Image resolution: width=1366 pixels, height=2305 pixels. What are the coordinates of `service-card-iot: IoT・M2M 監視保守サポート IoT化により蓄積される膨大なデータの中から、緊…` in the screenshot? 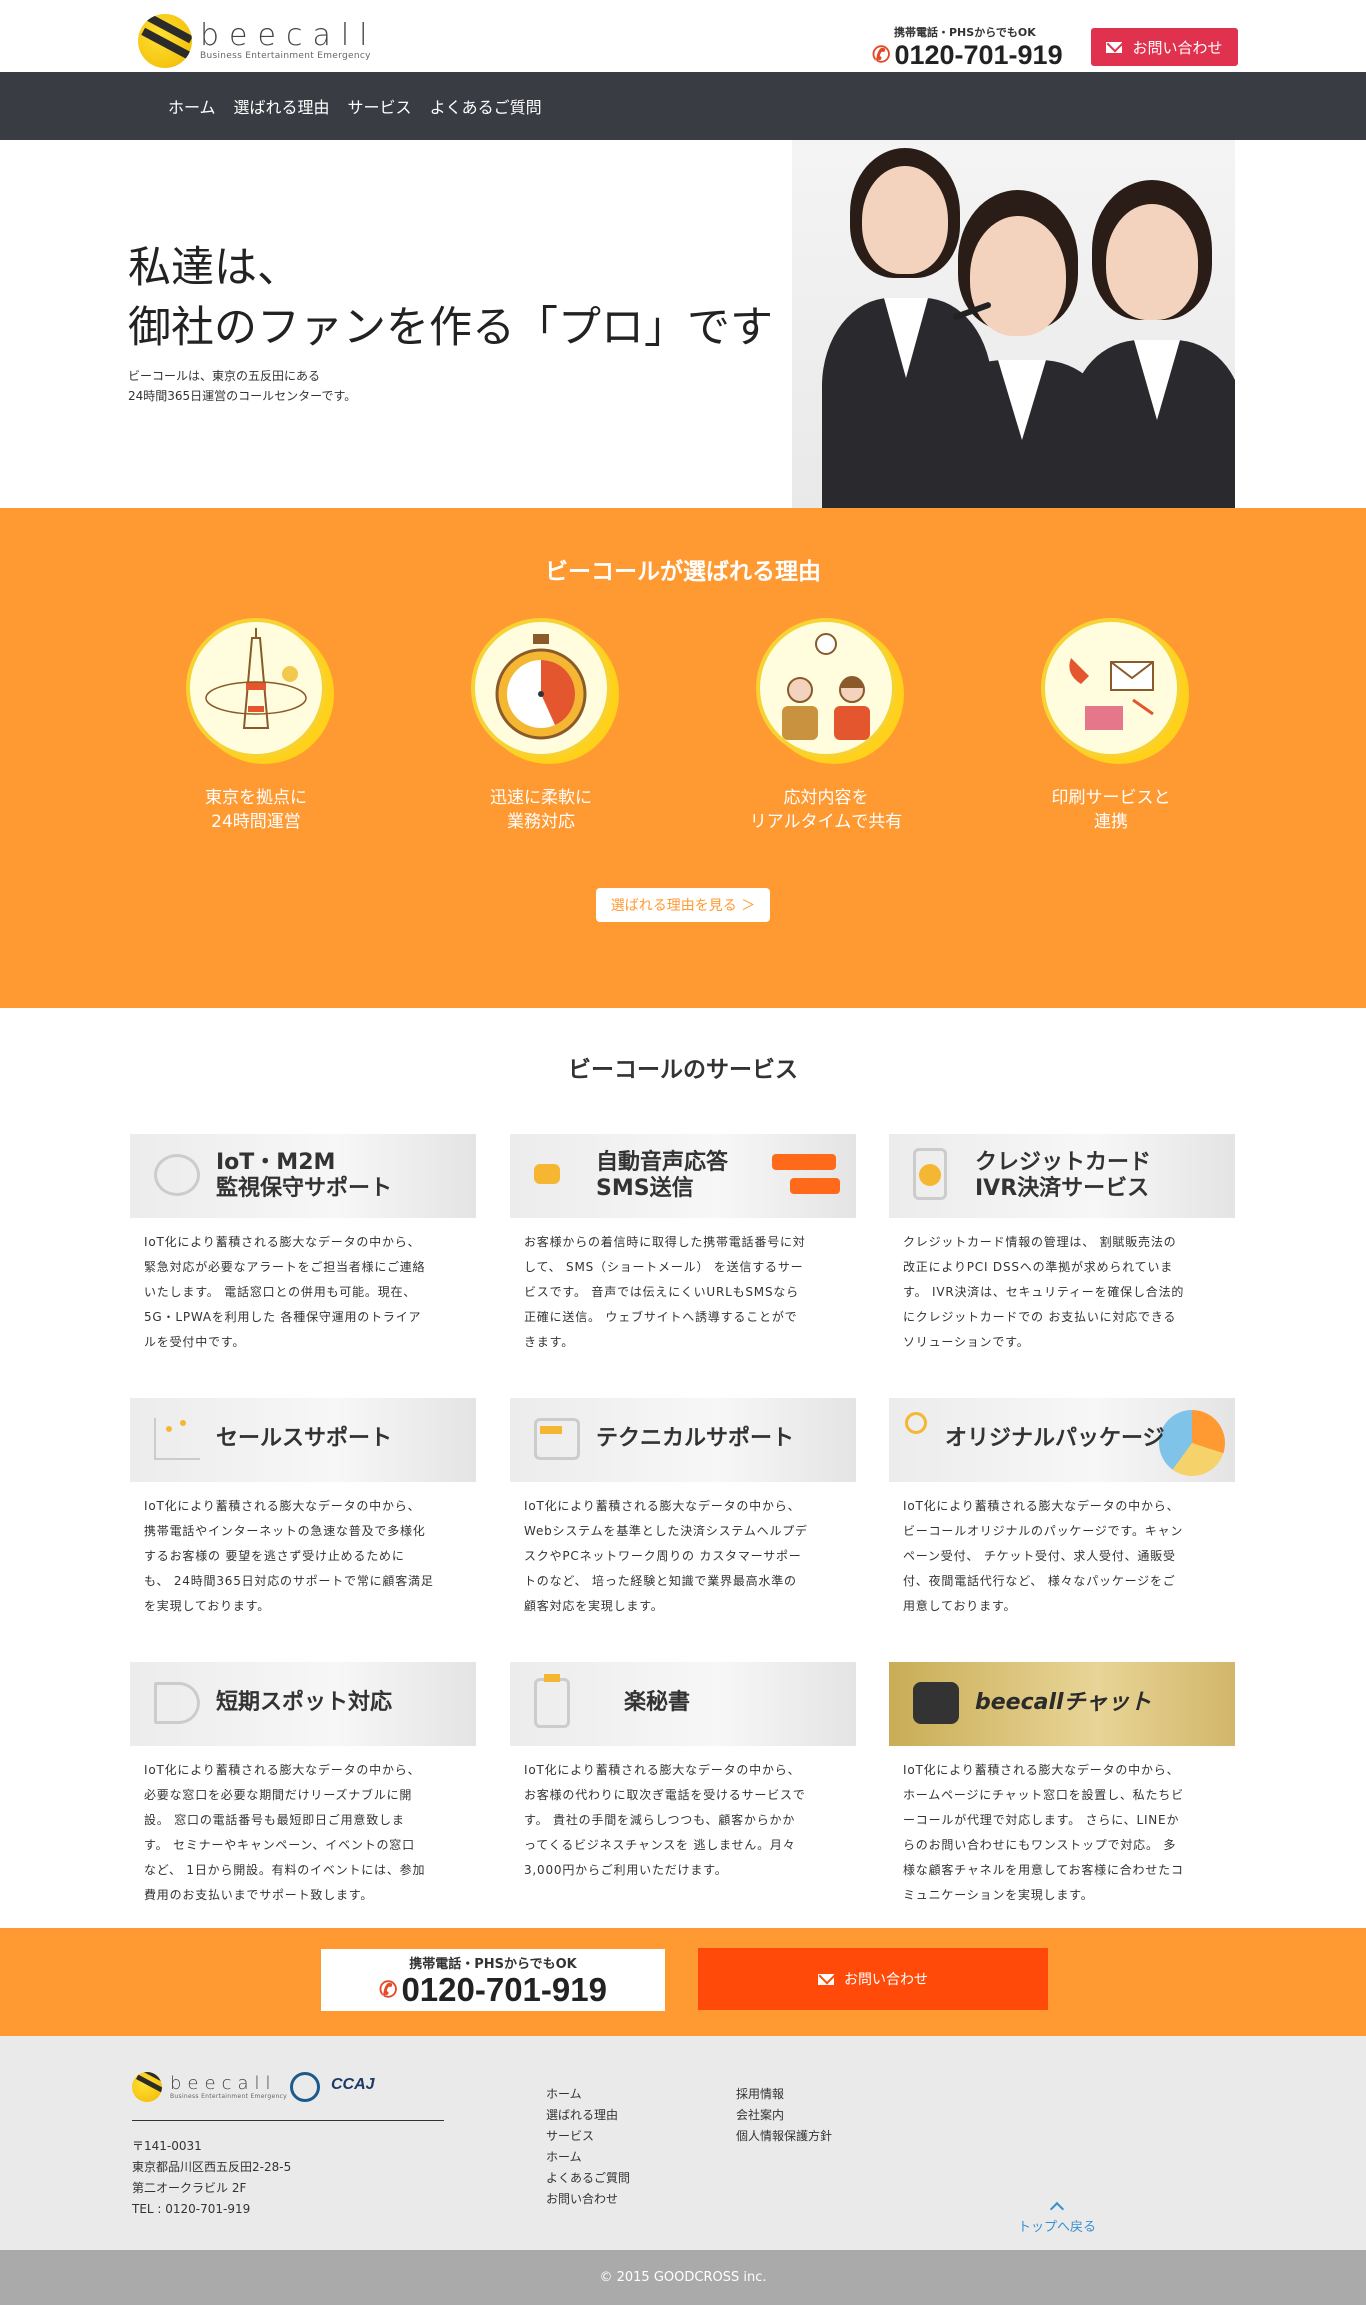 It's located at (303, 1244).